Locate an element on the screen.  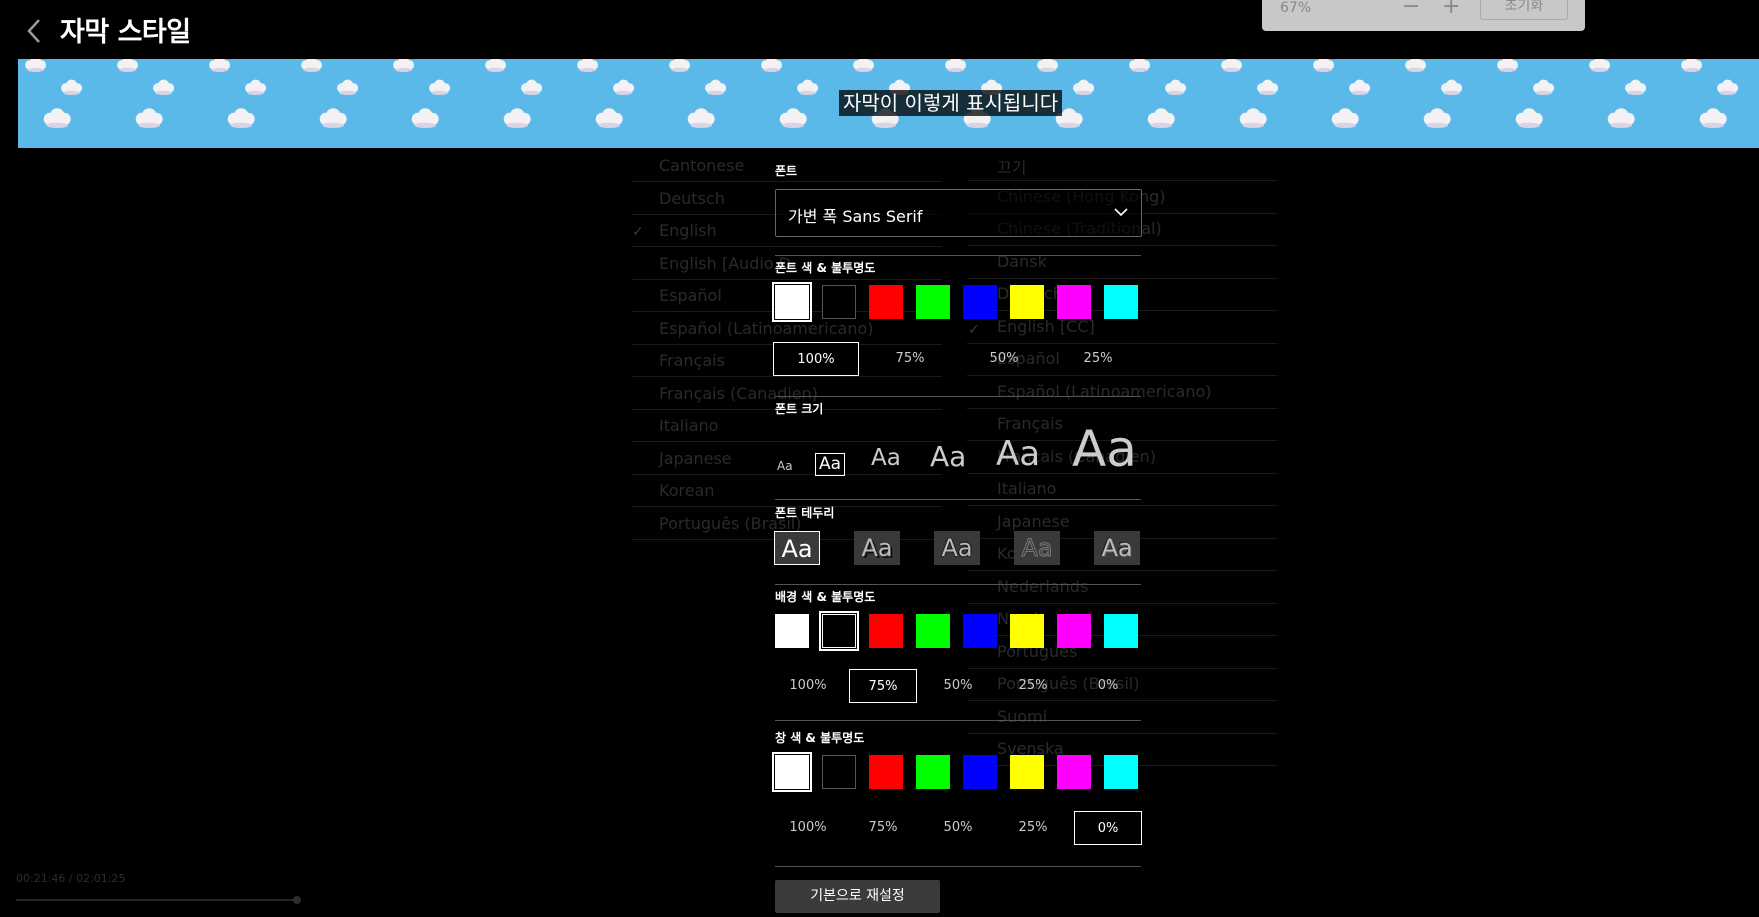
bg-color-label: 배경 색 & 불투명도 is located at coordinates (825, 597).